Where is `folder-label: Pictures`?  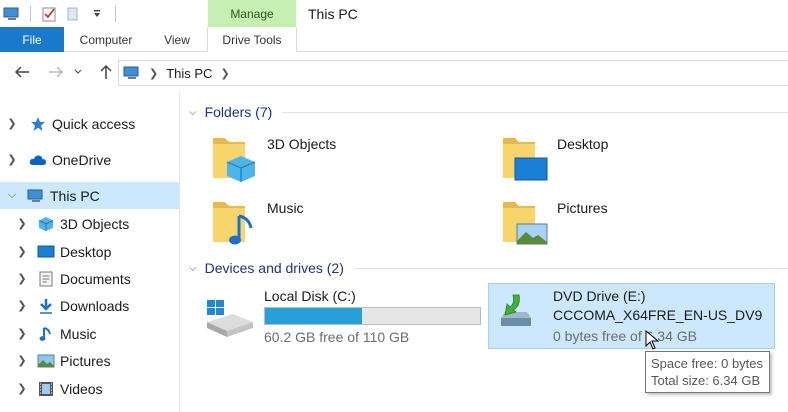
folder-label: Pictures is located at coordinates (582, 208).